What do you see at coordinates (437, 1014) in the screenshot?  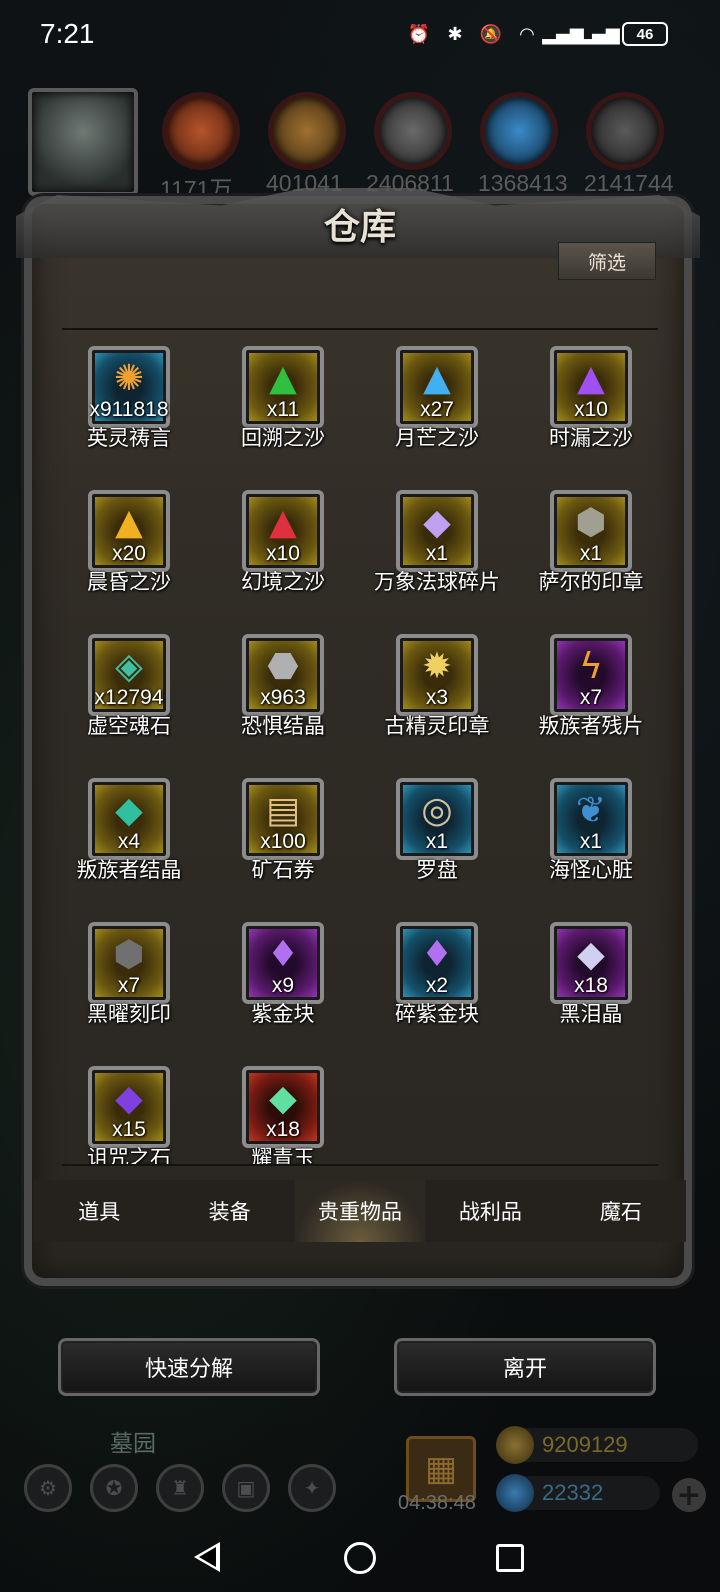 I see `item-name: 碎紫金块` at bounding box center [437, 1014].